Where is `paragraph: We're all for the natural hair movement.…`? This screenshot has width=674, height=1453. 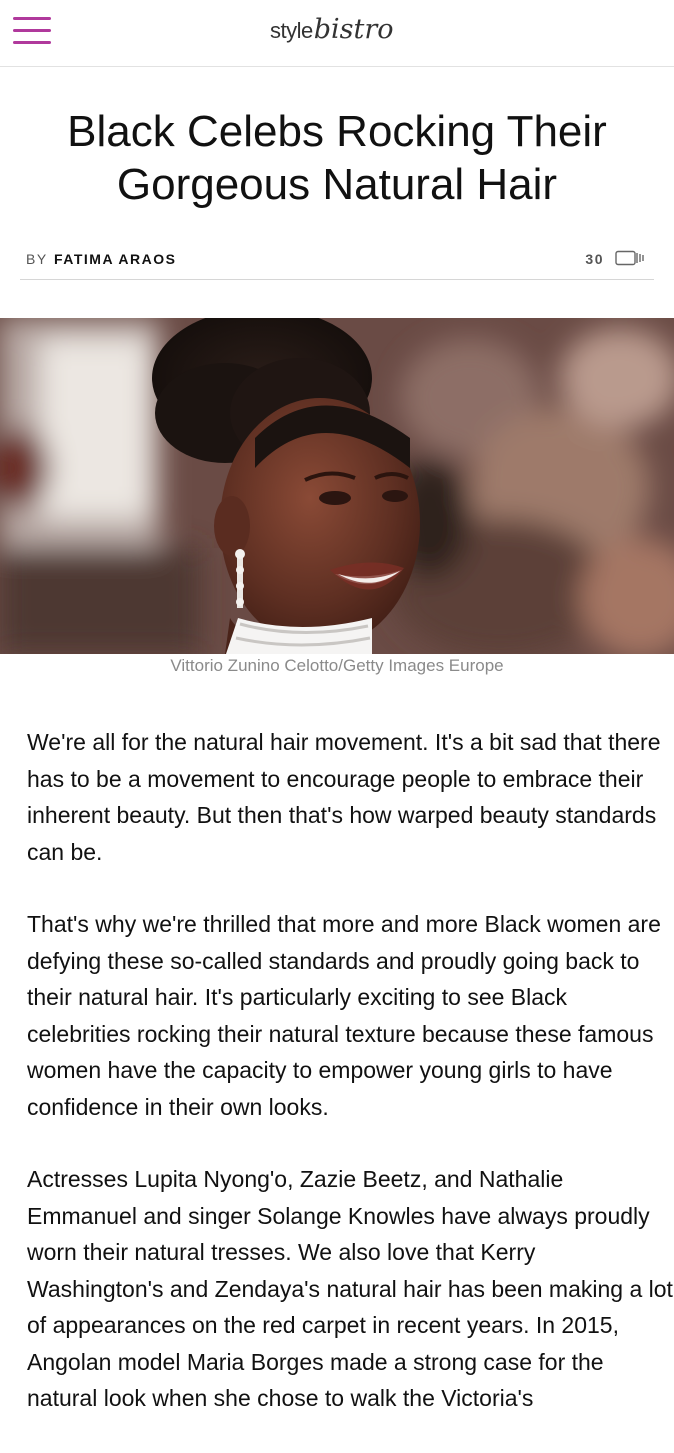
paragraph: We're all for the natural hair movement.… is located at coordinates (344, 797).